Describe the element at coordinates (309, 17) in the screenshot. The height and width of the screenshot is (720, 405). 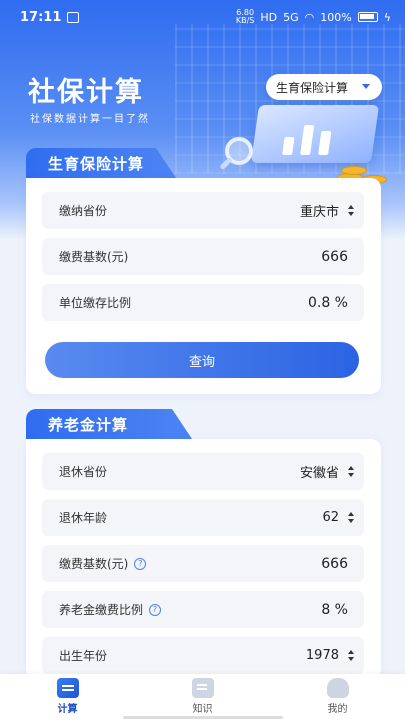
I see `wifi-icon: ◠` at that location.